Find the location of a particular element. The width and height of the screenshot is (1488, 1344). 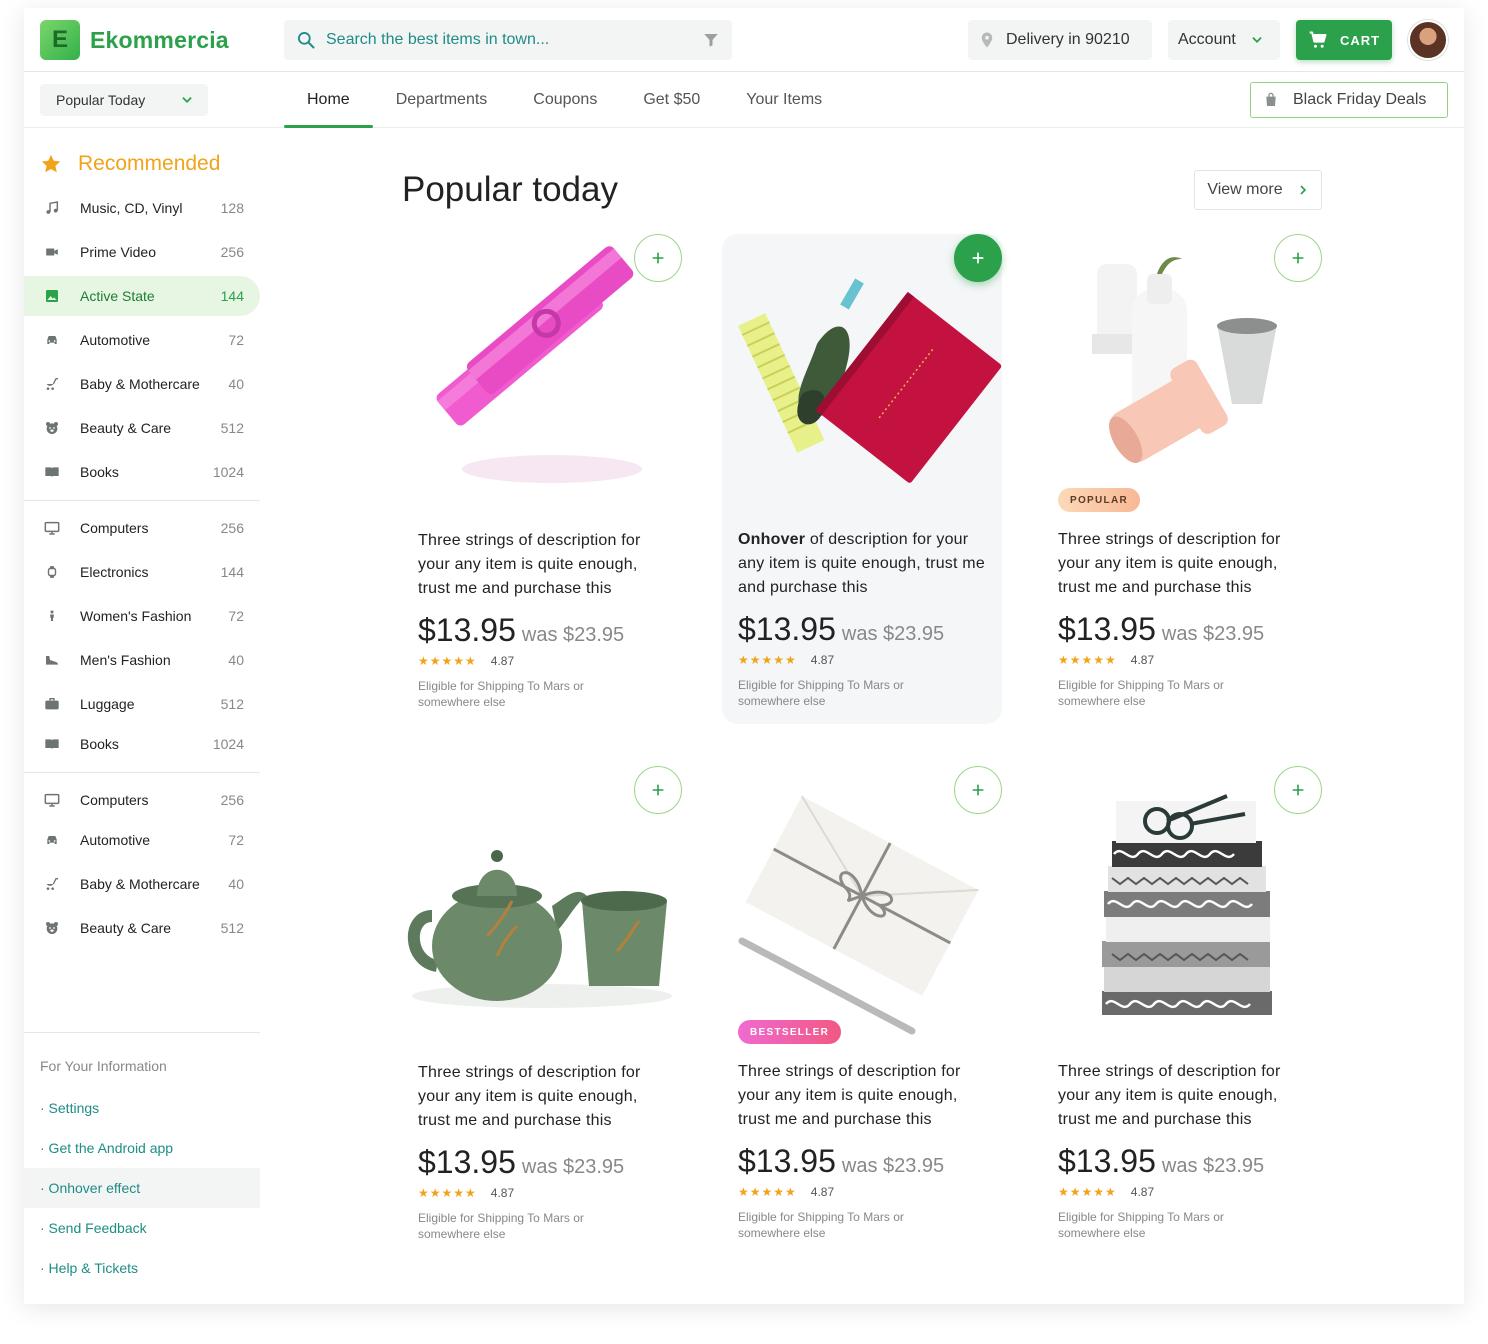

sidebar-item-label: Automotive is located at coordinates (115, 340).